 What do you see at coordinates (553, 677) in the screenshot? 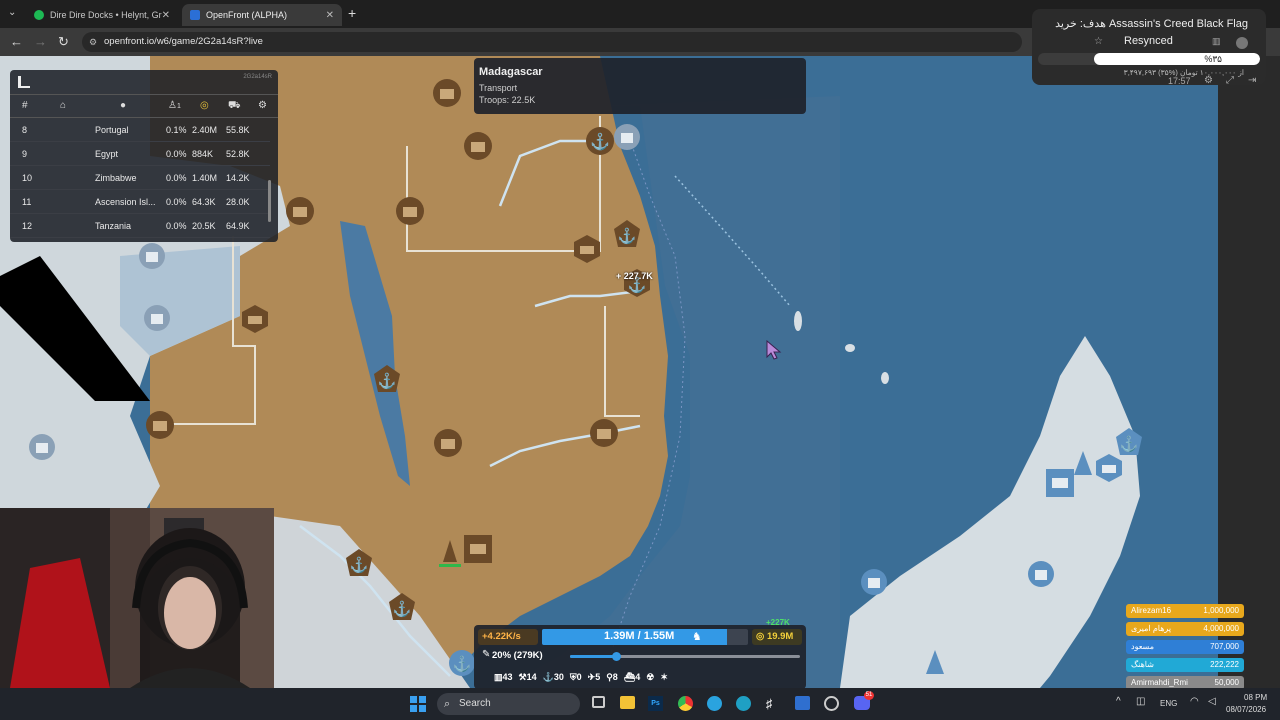
I see `building-count-item: ⚓30` at bounding box center [553, 677].